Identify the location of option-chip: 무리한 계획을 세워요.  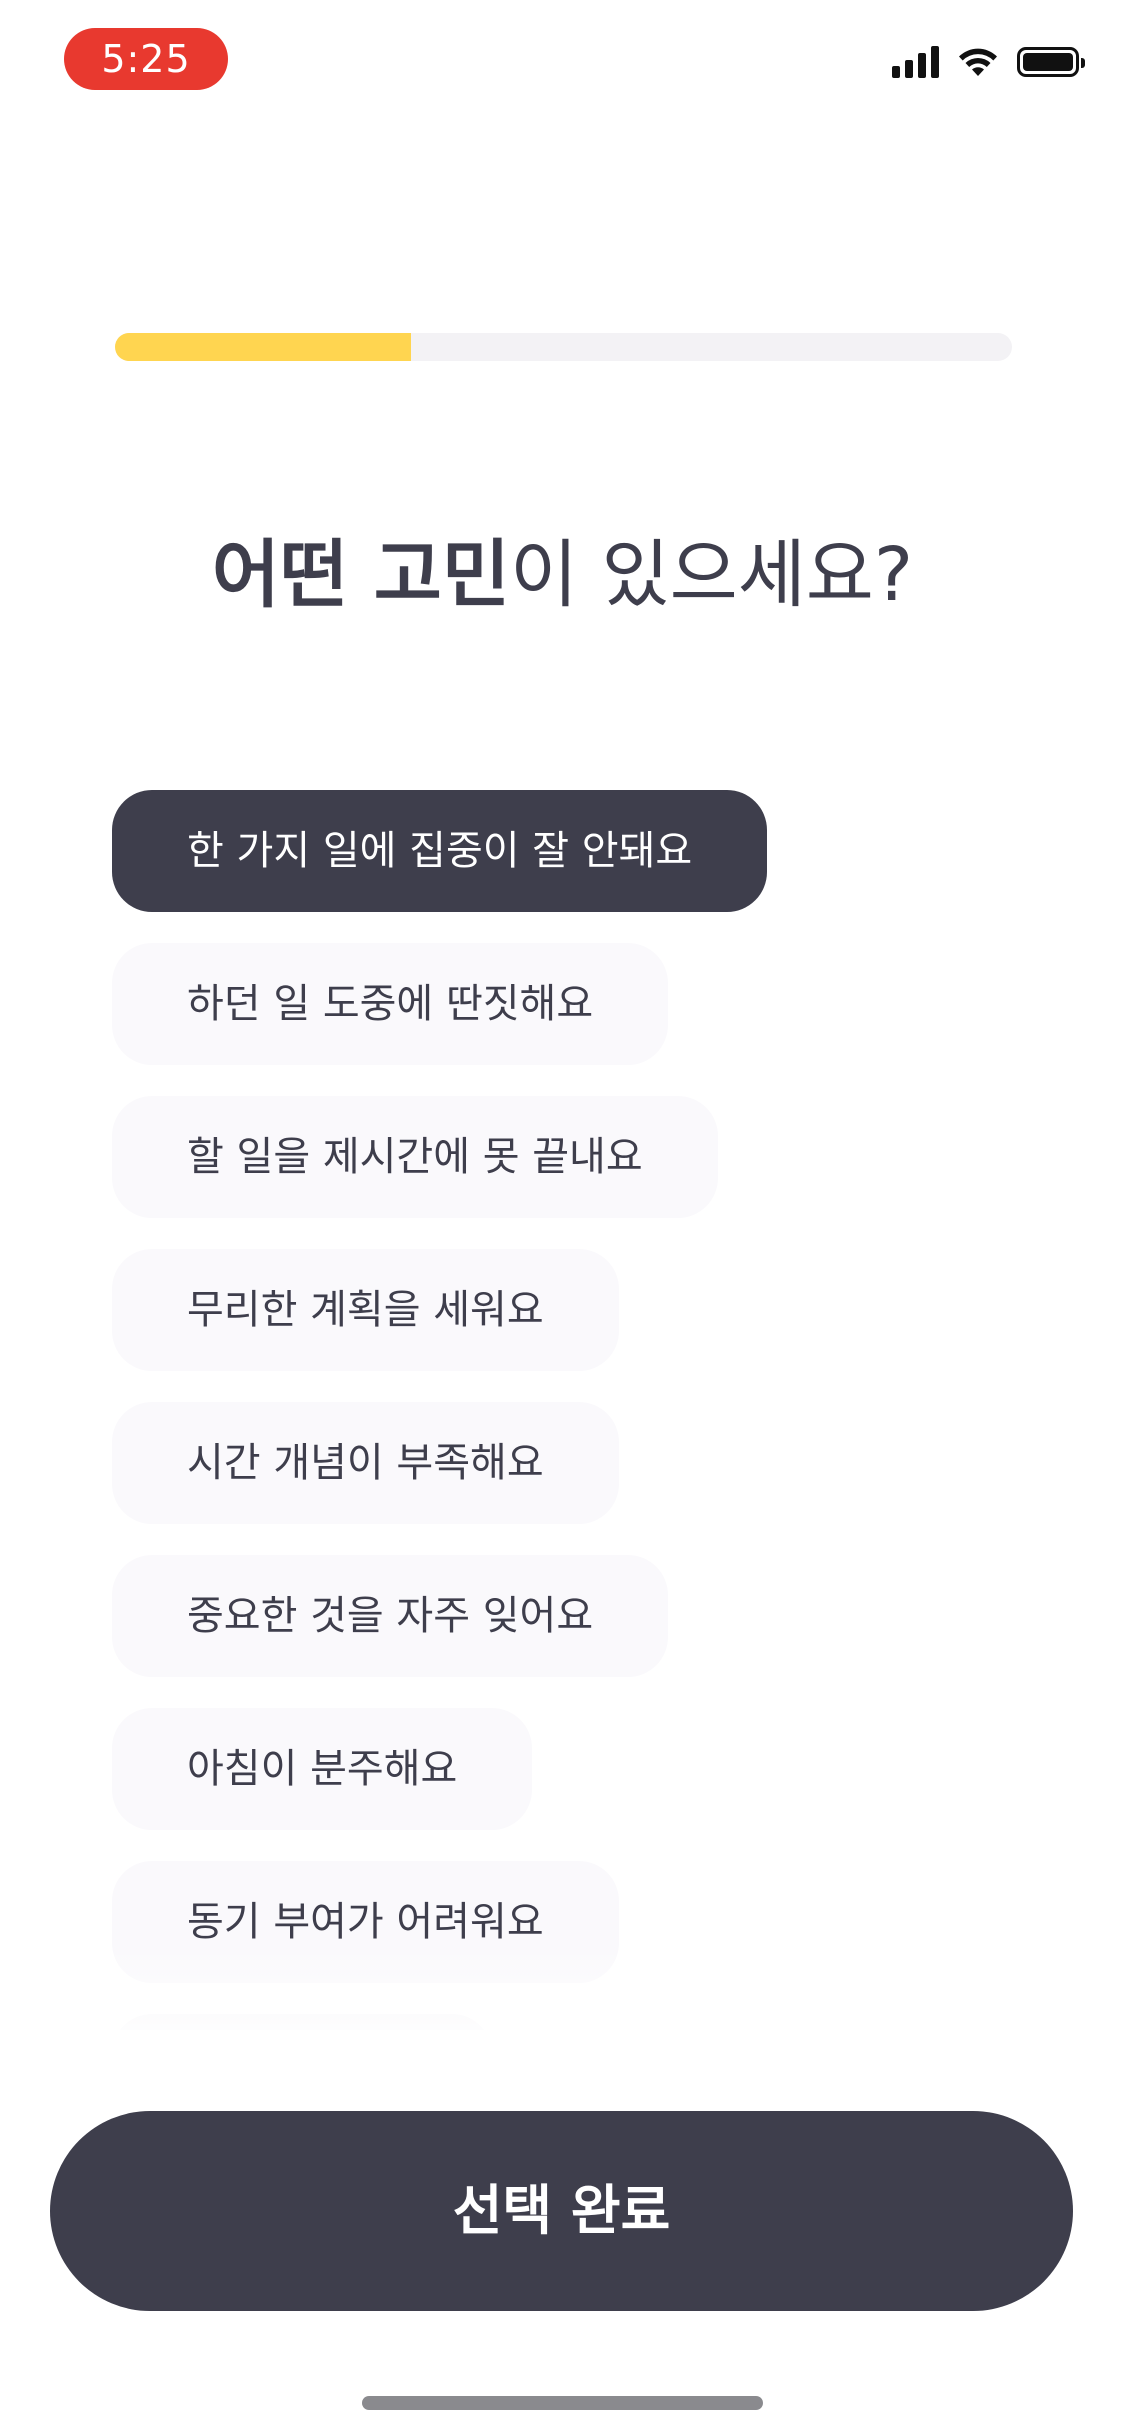
(365, 1310).